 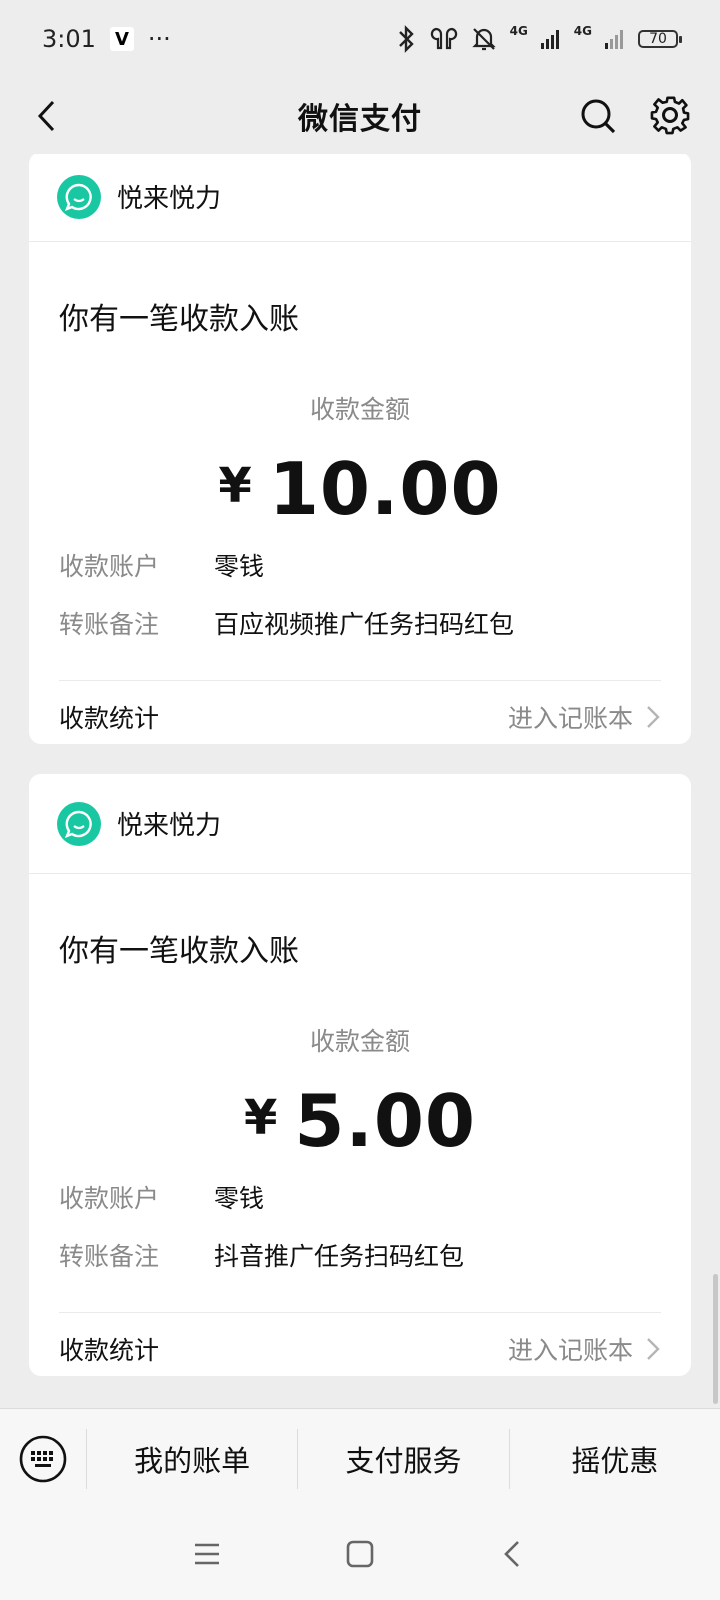 I want to click on search-icon, so click(x=598, y=116).